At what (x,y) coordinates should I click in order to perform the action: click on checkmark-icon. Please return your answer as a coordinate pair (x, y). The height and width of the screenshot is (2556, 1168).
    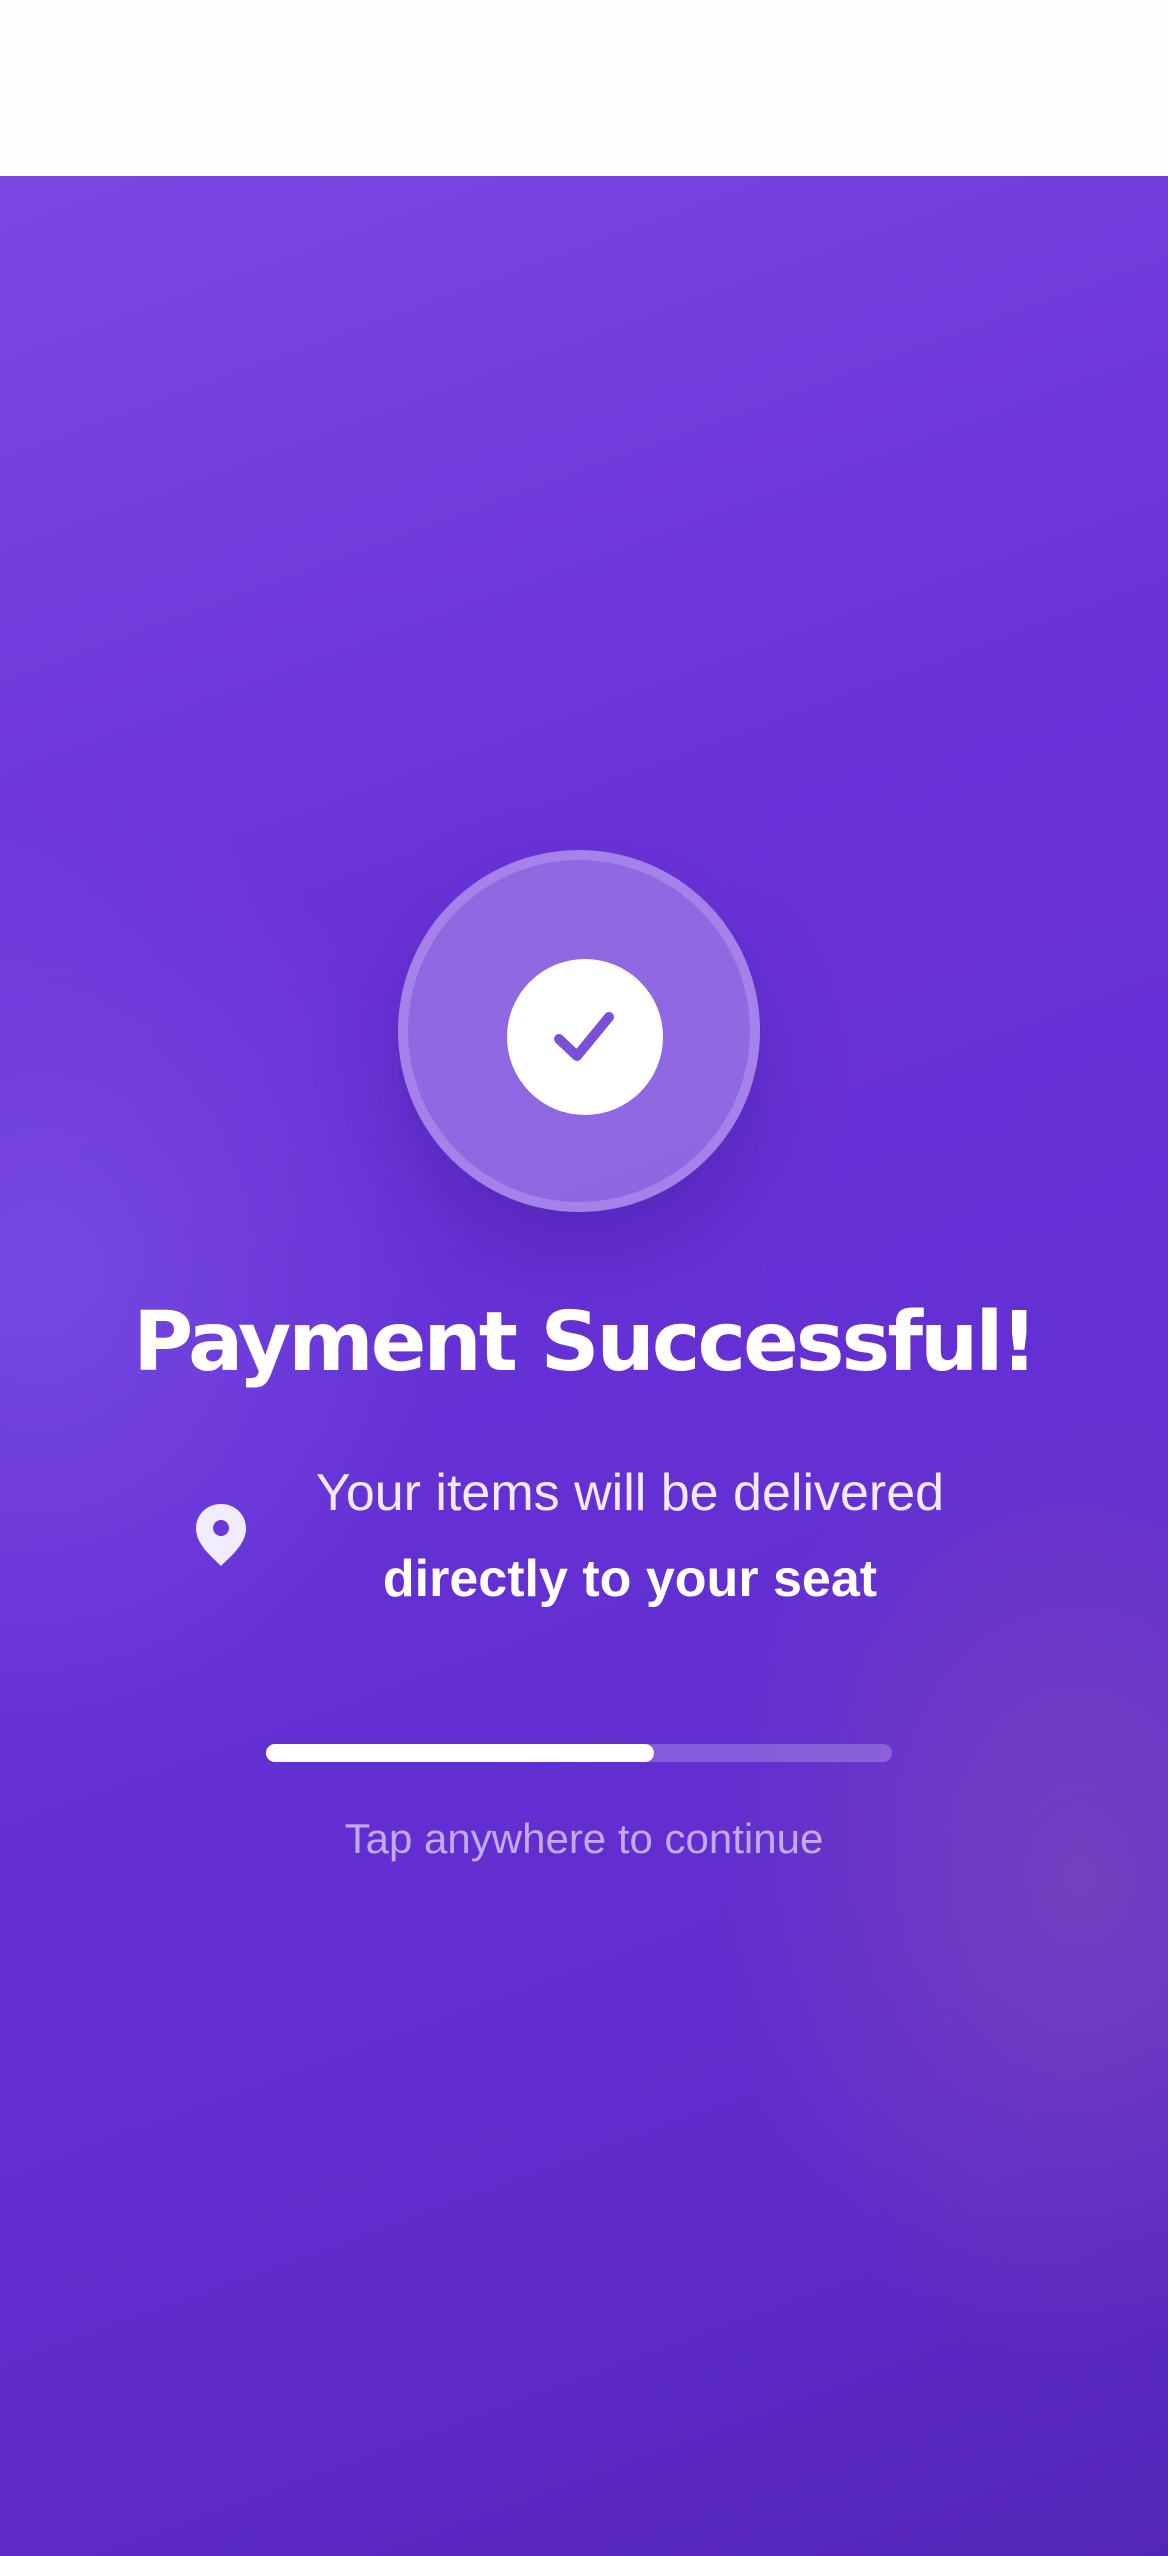
    Looking at the image, I should click on (584, 1036).